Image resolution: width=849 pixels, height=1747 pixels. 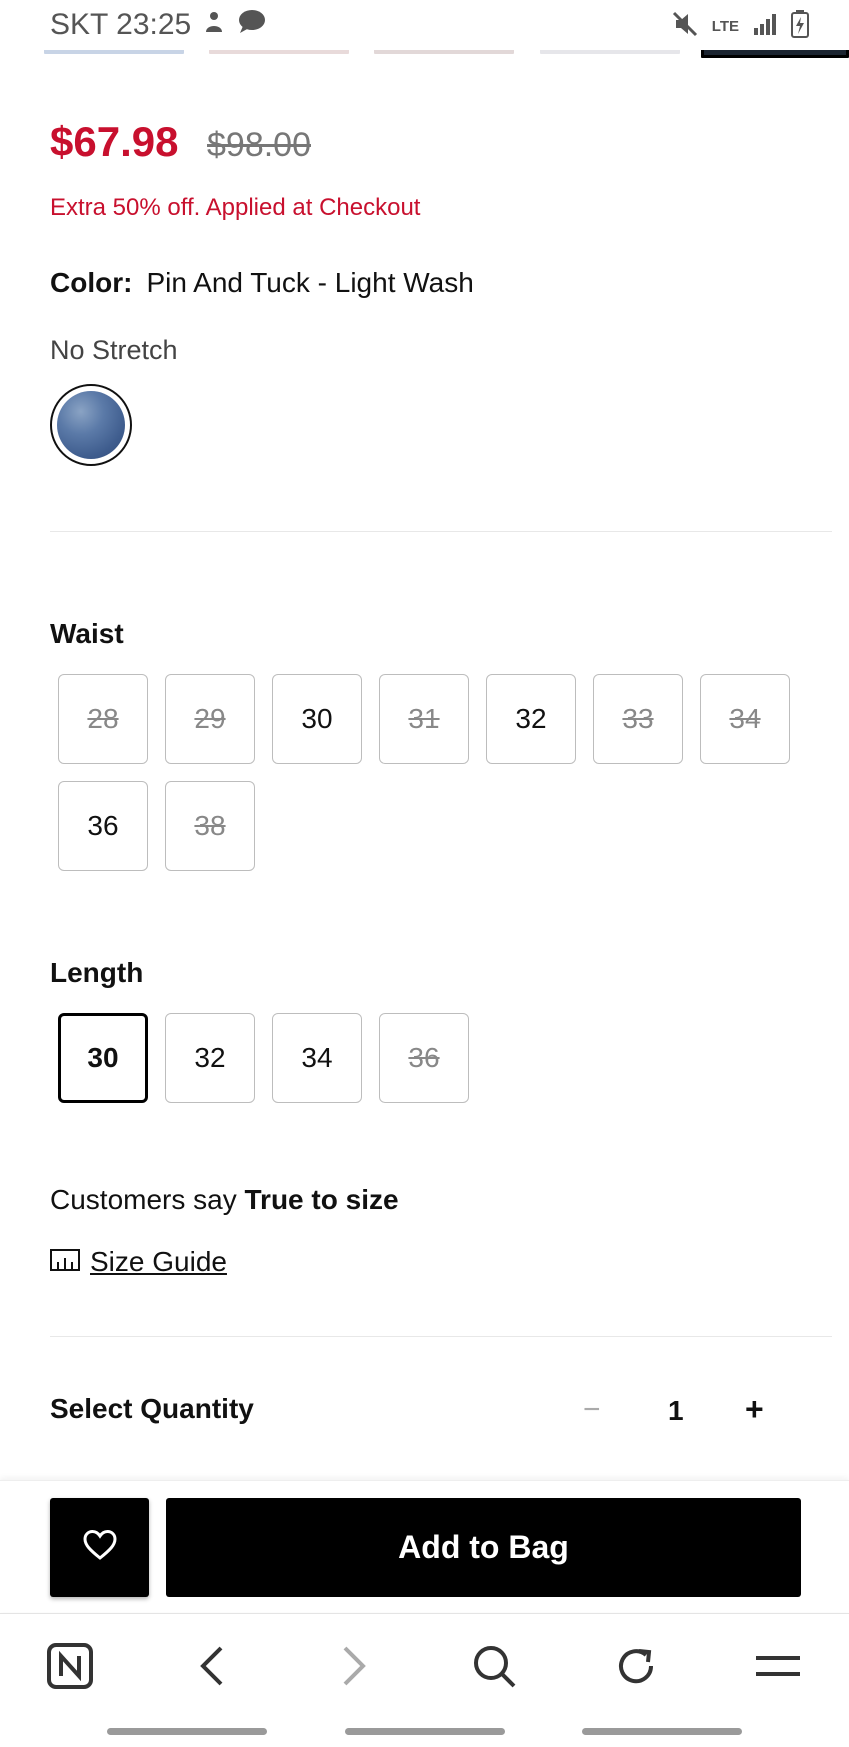 I want to click on waist-size-label: 31, so click(x=424, y=718).